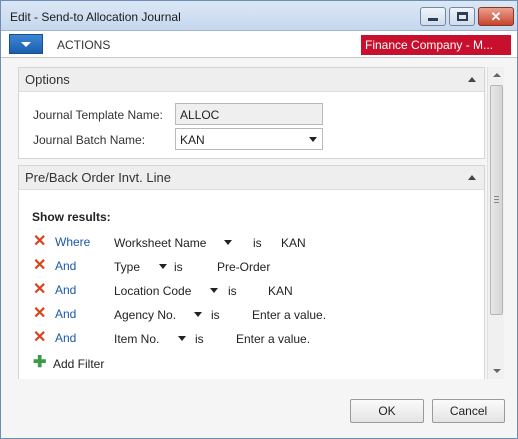 This screenshot has height=439, width=518. What do you see at coordinates (192, 140) in the screenshot?
I see `journal-batch-value: KAN` at bounding box center [192, 140].